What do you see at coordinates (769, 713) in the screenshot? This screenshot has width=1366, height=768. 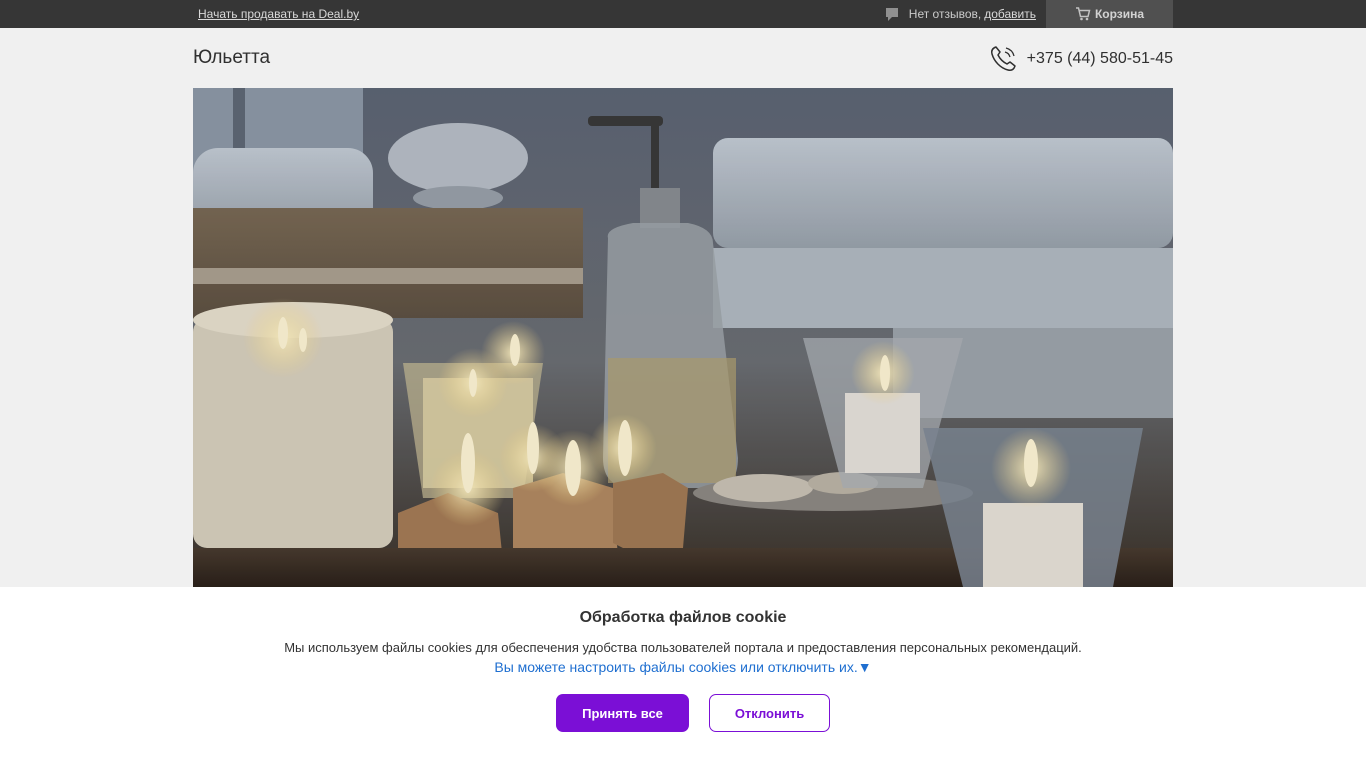 I see `decline-button: Отклонить` at bounding box center [769, 713].